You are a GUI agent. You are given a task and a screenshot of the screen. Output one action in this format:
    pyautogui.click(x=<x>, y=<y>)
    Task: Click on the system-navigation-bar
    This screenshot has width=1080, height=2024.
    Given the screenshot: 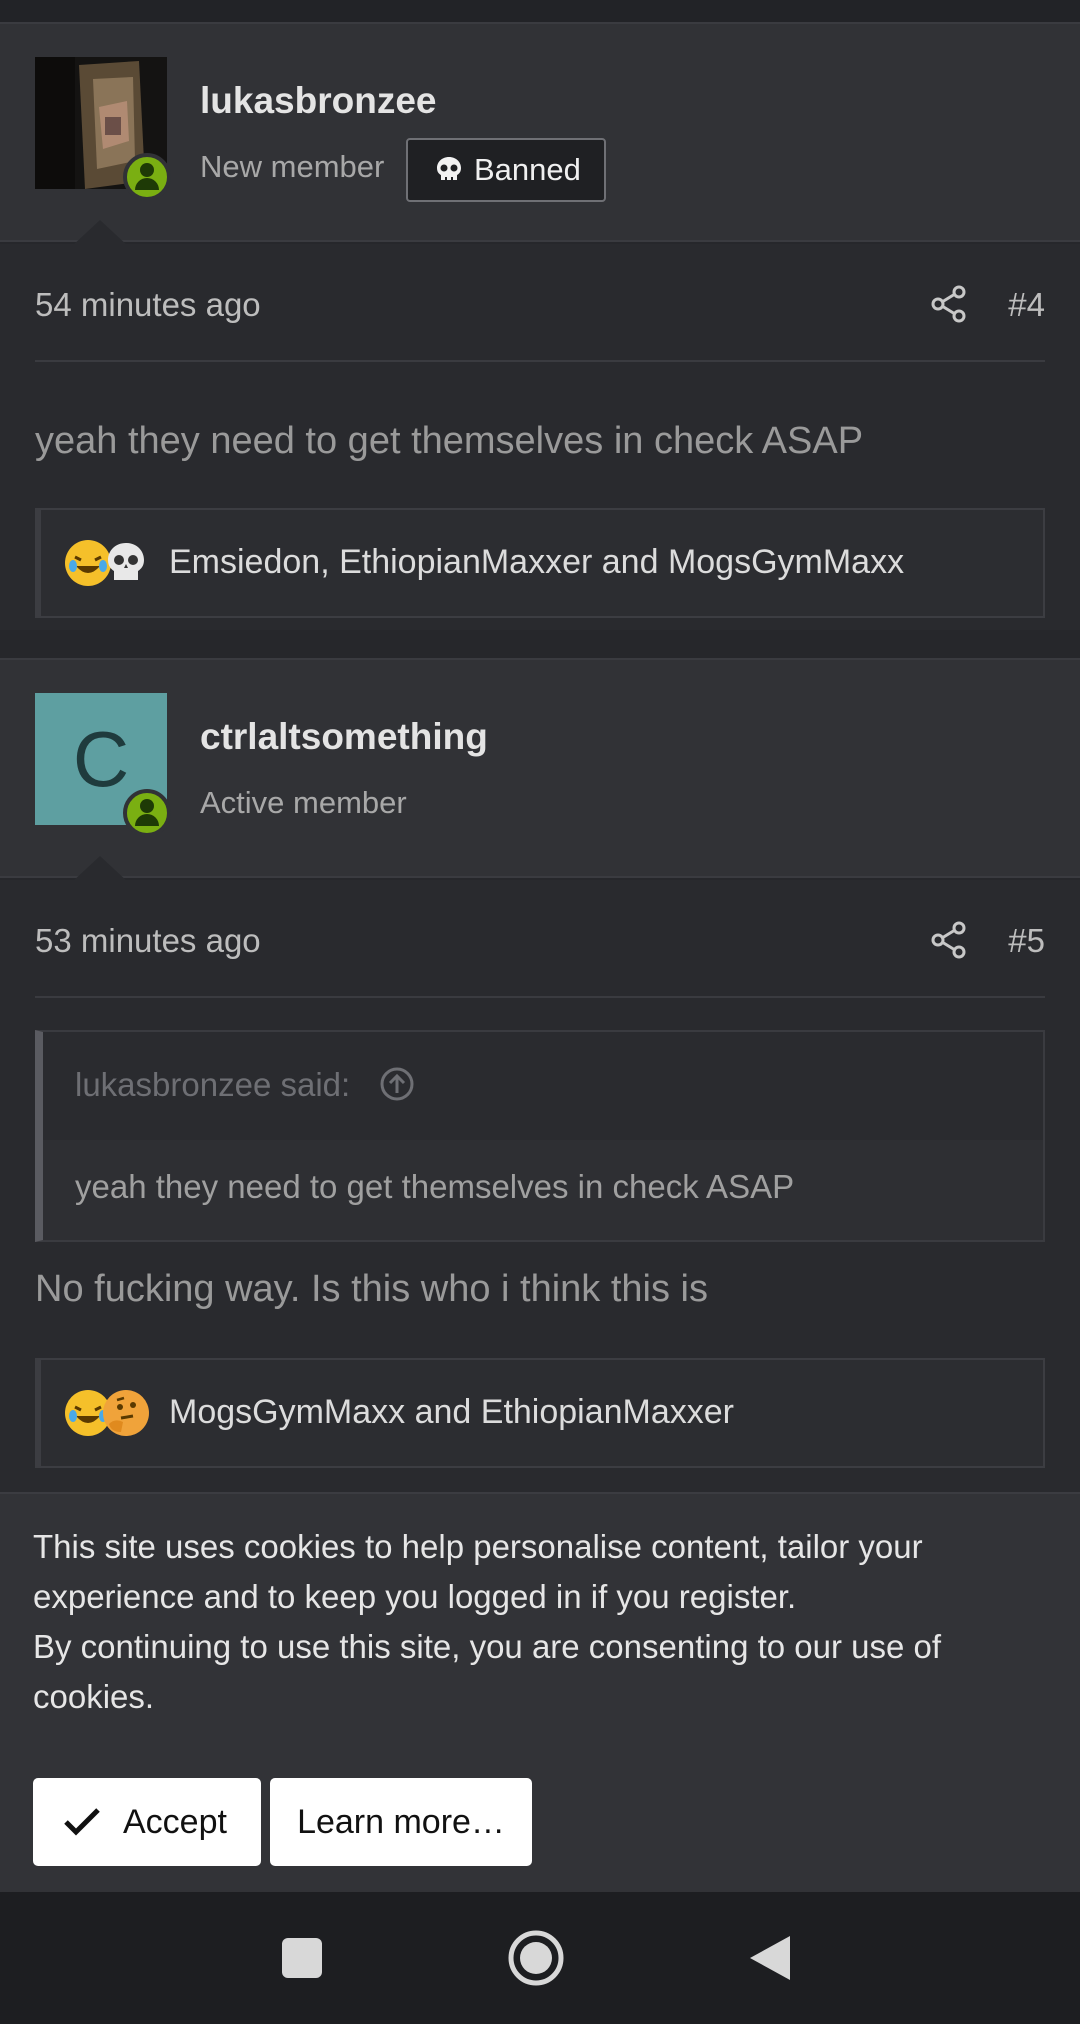 What is the action you would take?
    pyautogui.click(x=540, y=1958)
    